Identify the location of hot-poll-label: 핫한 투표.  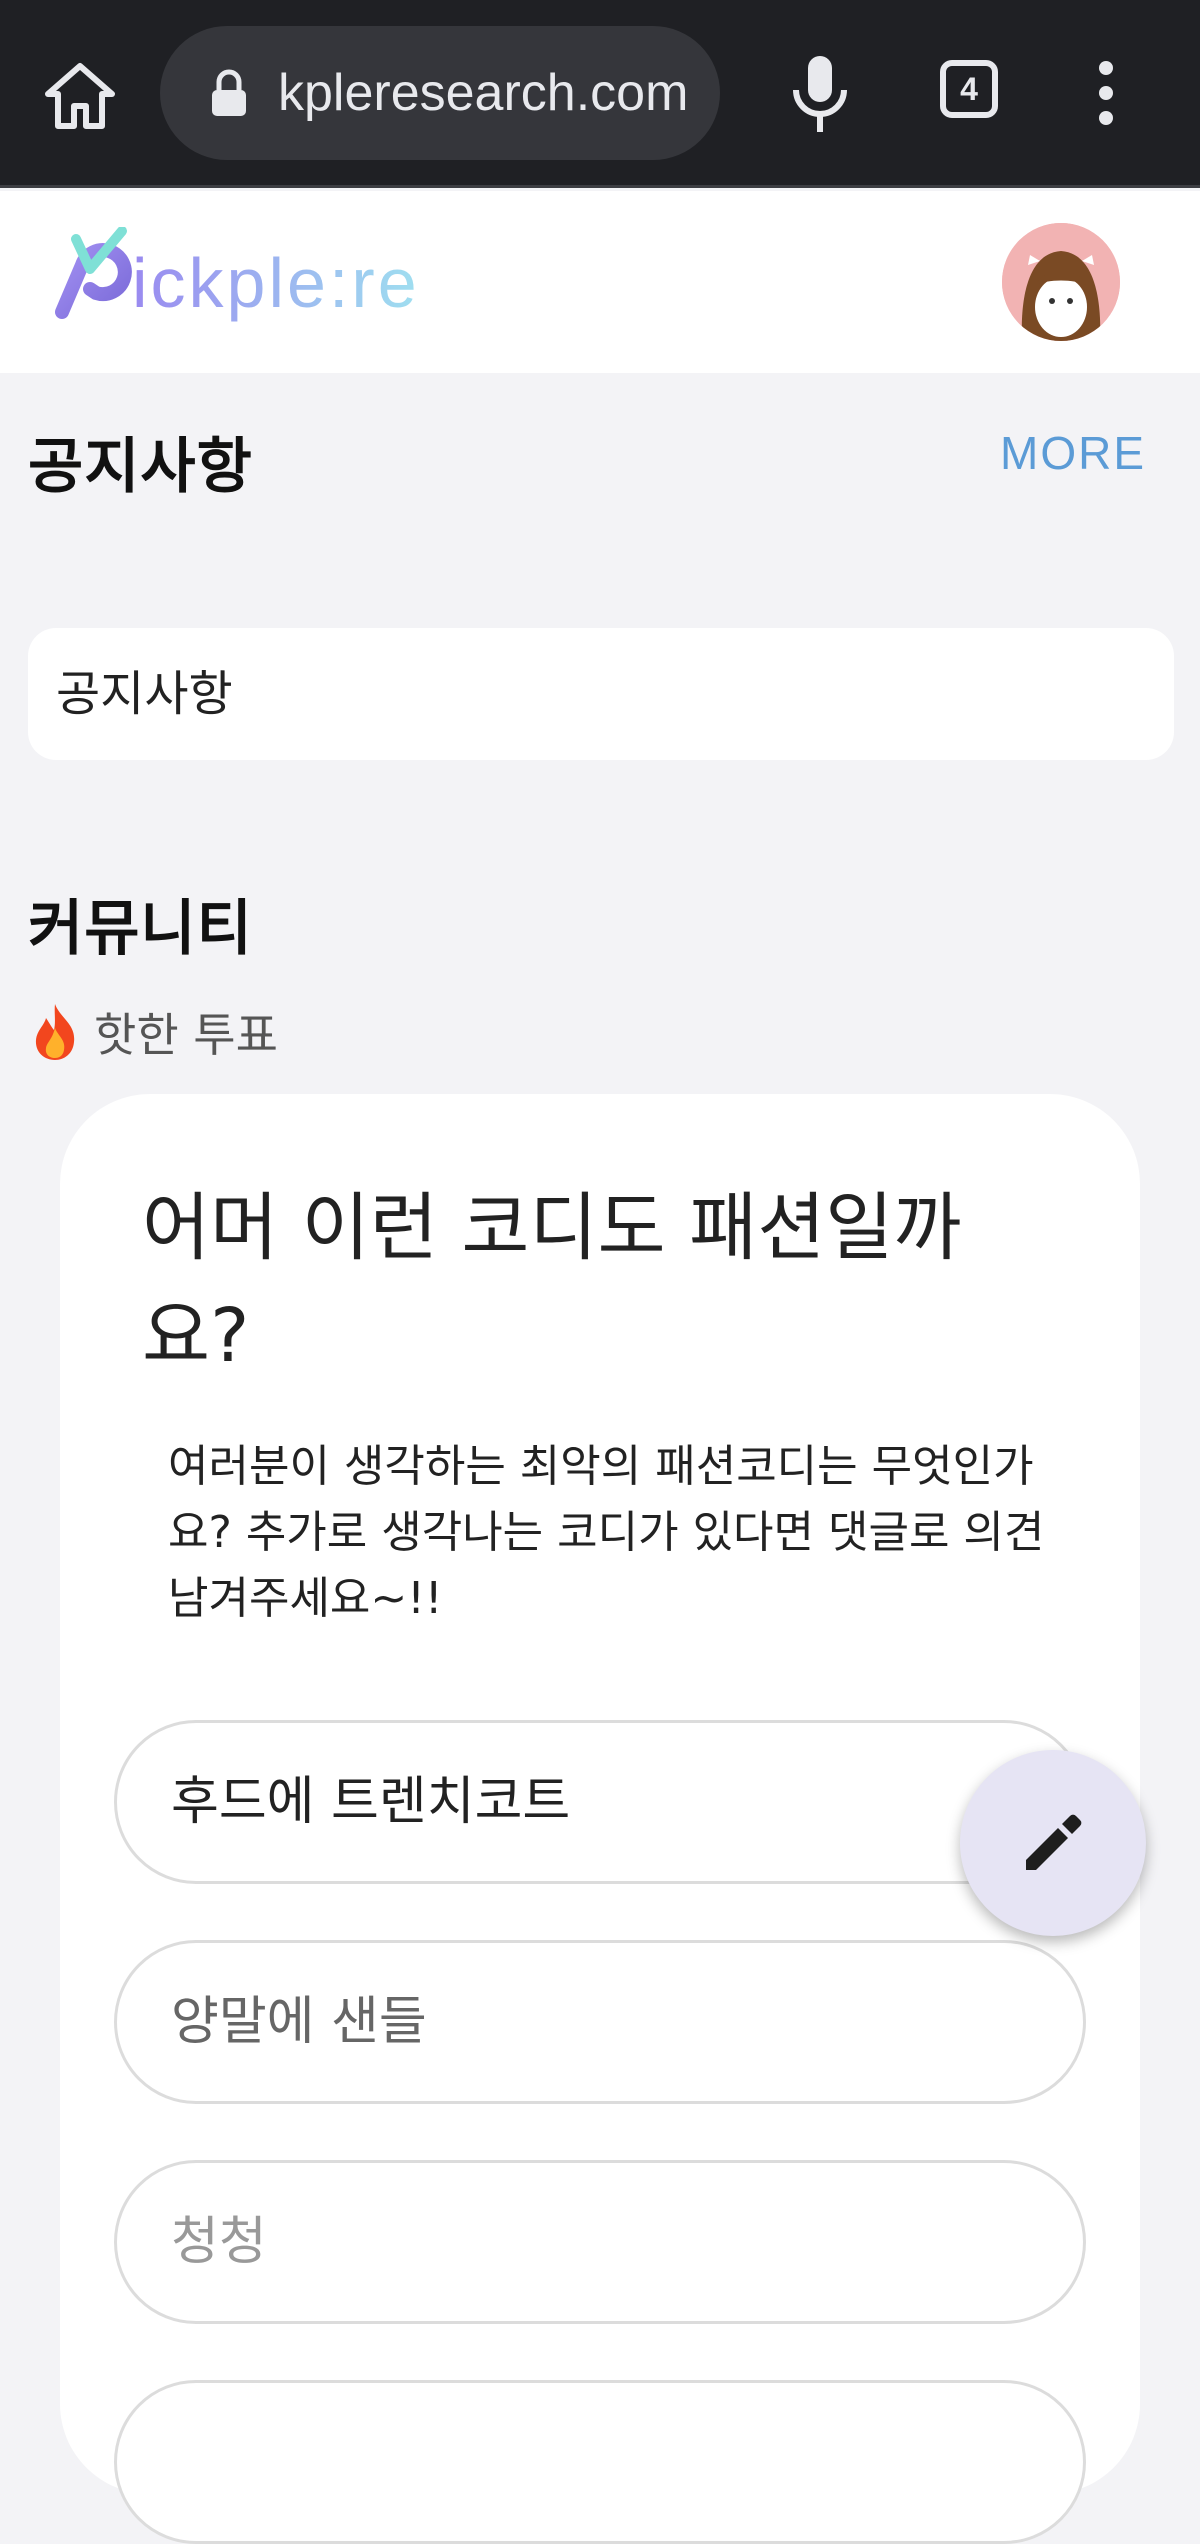
(154, 1032).